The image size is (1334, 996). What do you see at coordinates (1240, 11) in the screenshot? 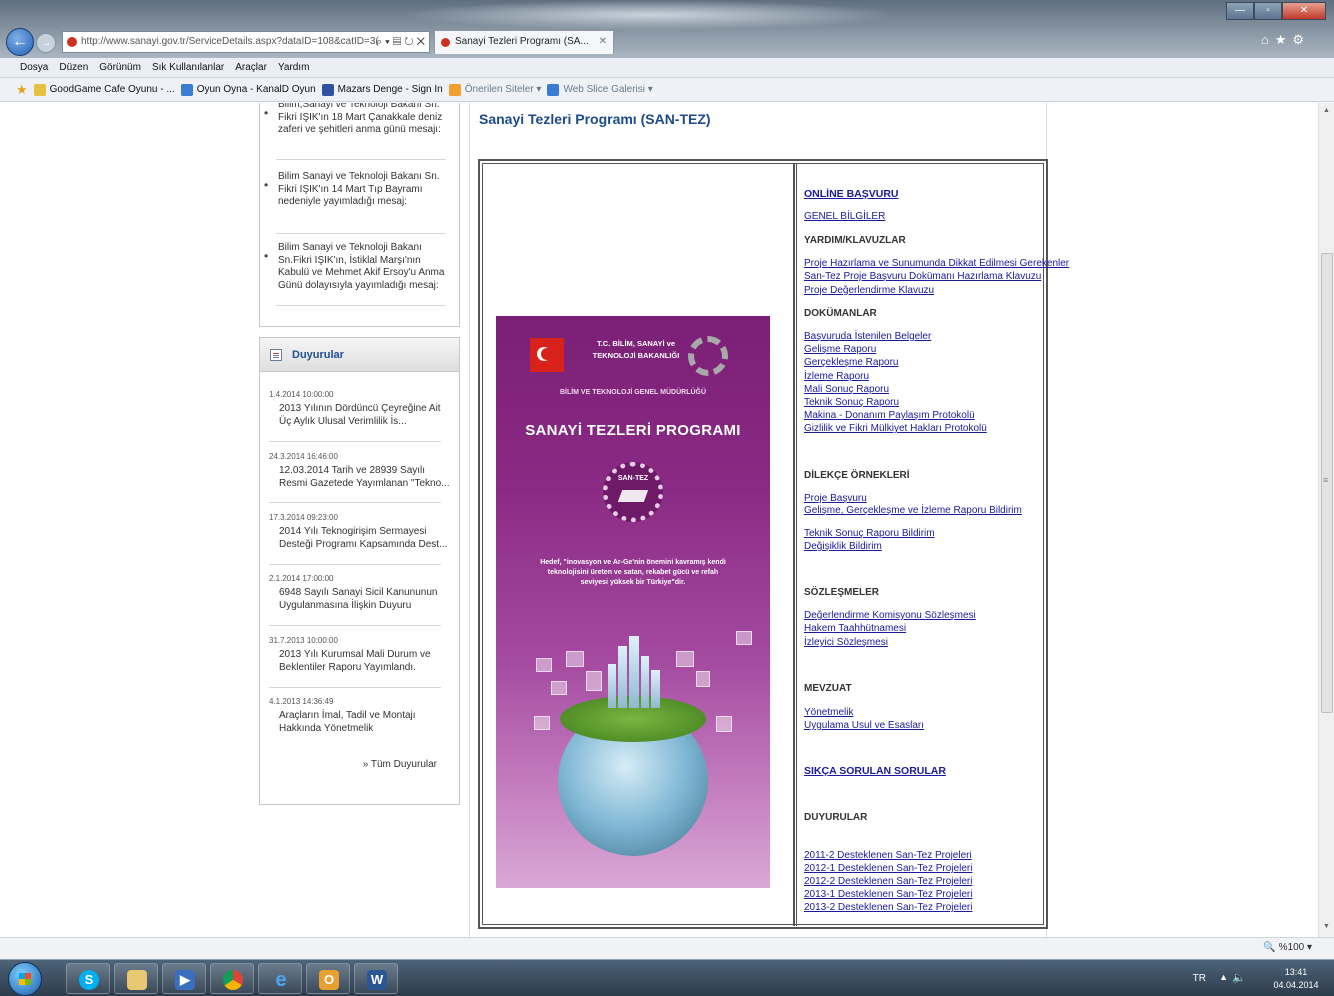
I see `minimize-button: —` at bounding box center [1240, 11].